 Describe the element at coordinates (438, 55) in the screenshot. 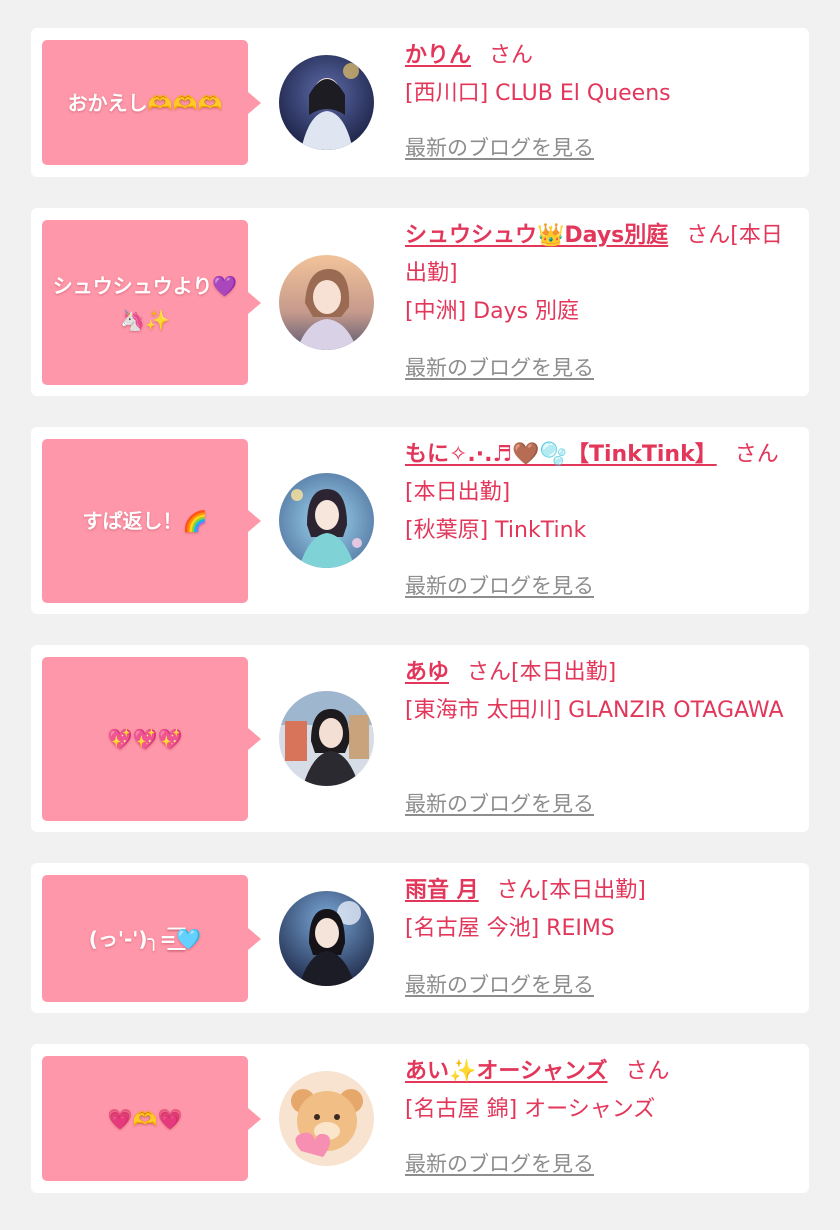

I see `cast-name-link: かりん` at that location.